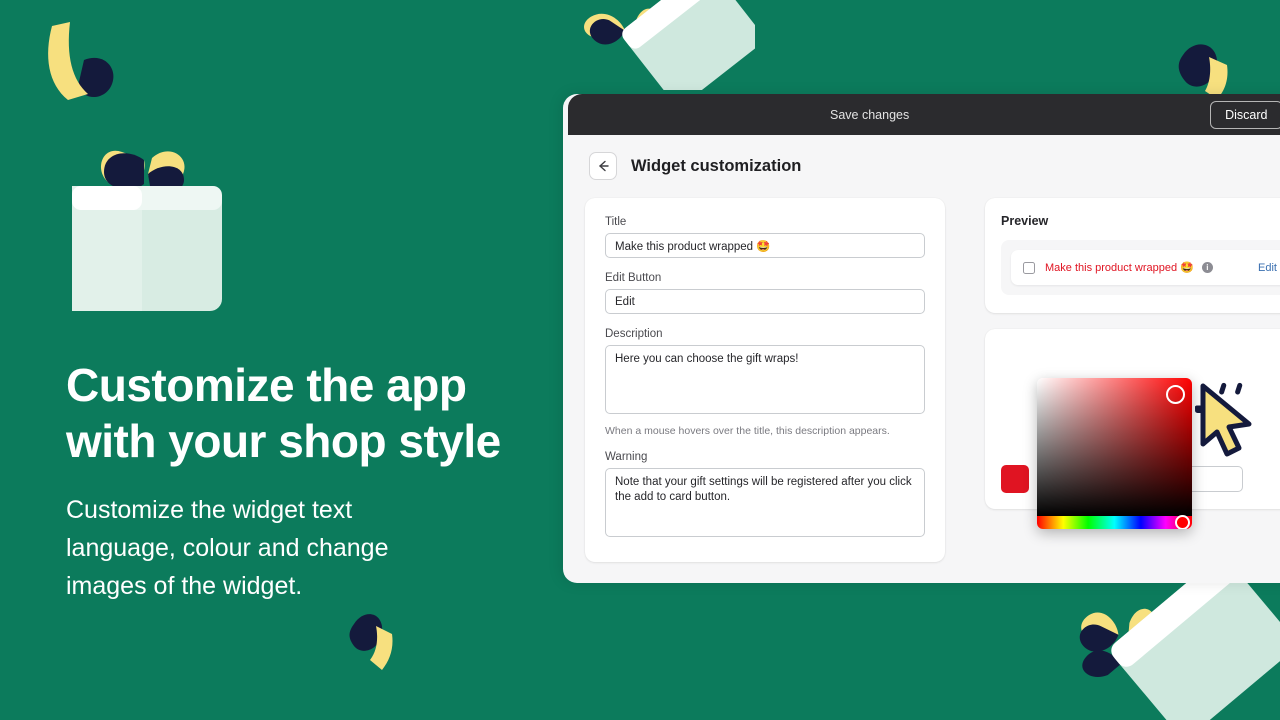  I want to click on page-header: Widget customization, so click(921, 157).